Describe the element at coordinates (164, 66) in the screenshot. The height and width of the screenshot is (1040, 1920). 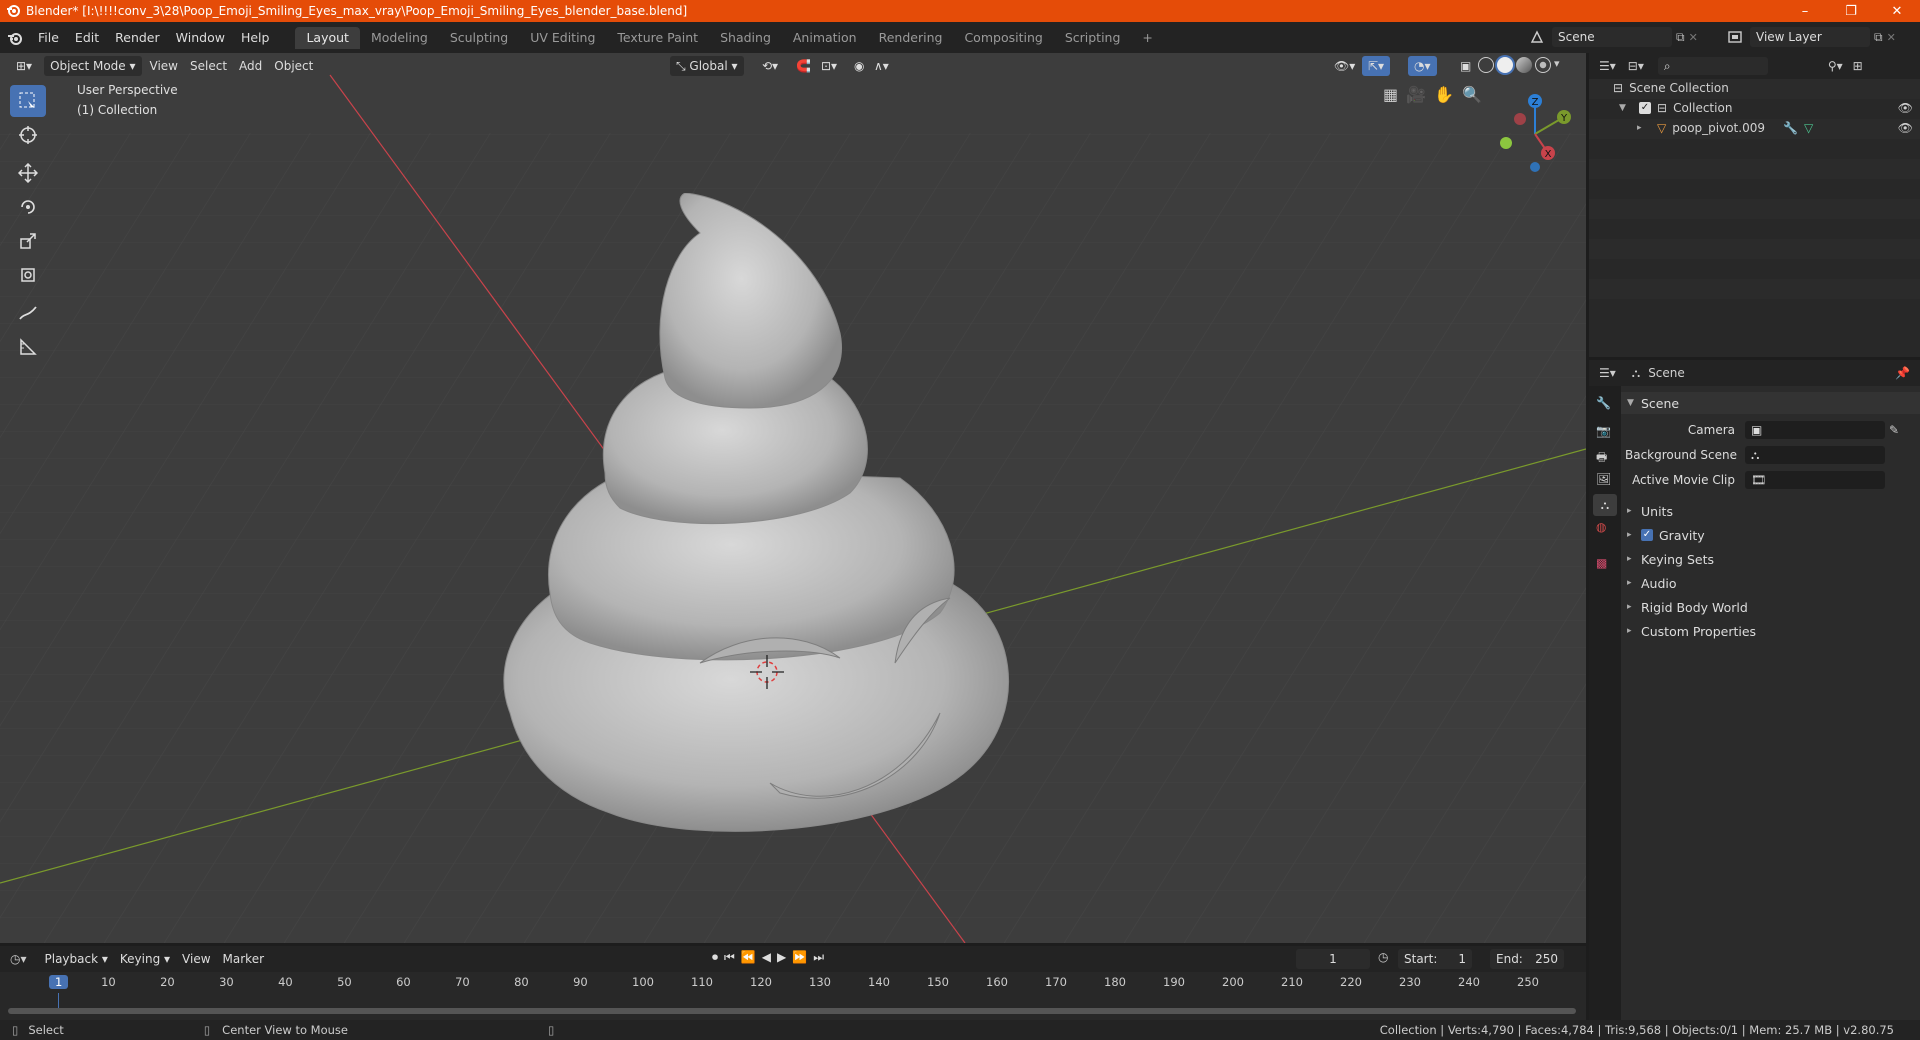
I see `menu-view: View` at that location.